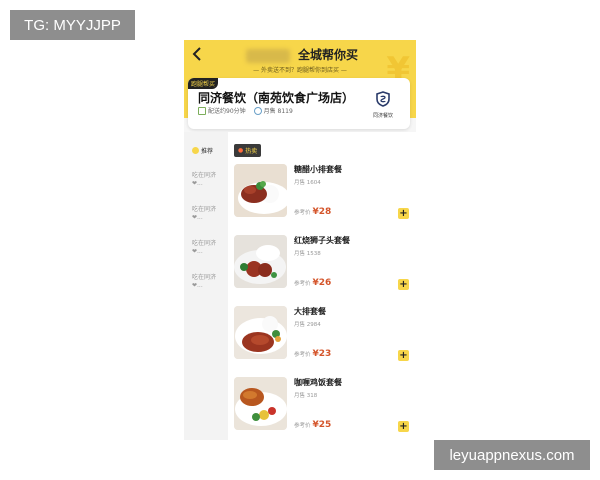 This screenshot has height=480, width=600. Describe the element at coordinates (323, 407) in the screenshot. I see `product-item: 咖喱鸡饭套餐 月售 318 参考价 ¥25 +` at that location.